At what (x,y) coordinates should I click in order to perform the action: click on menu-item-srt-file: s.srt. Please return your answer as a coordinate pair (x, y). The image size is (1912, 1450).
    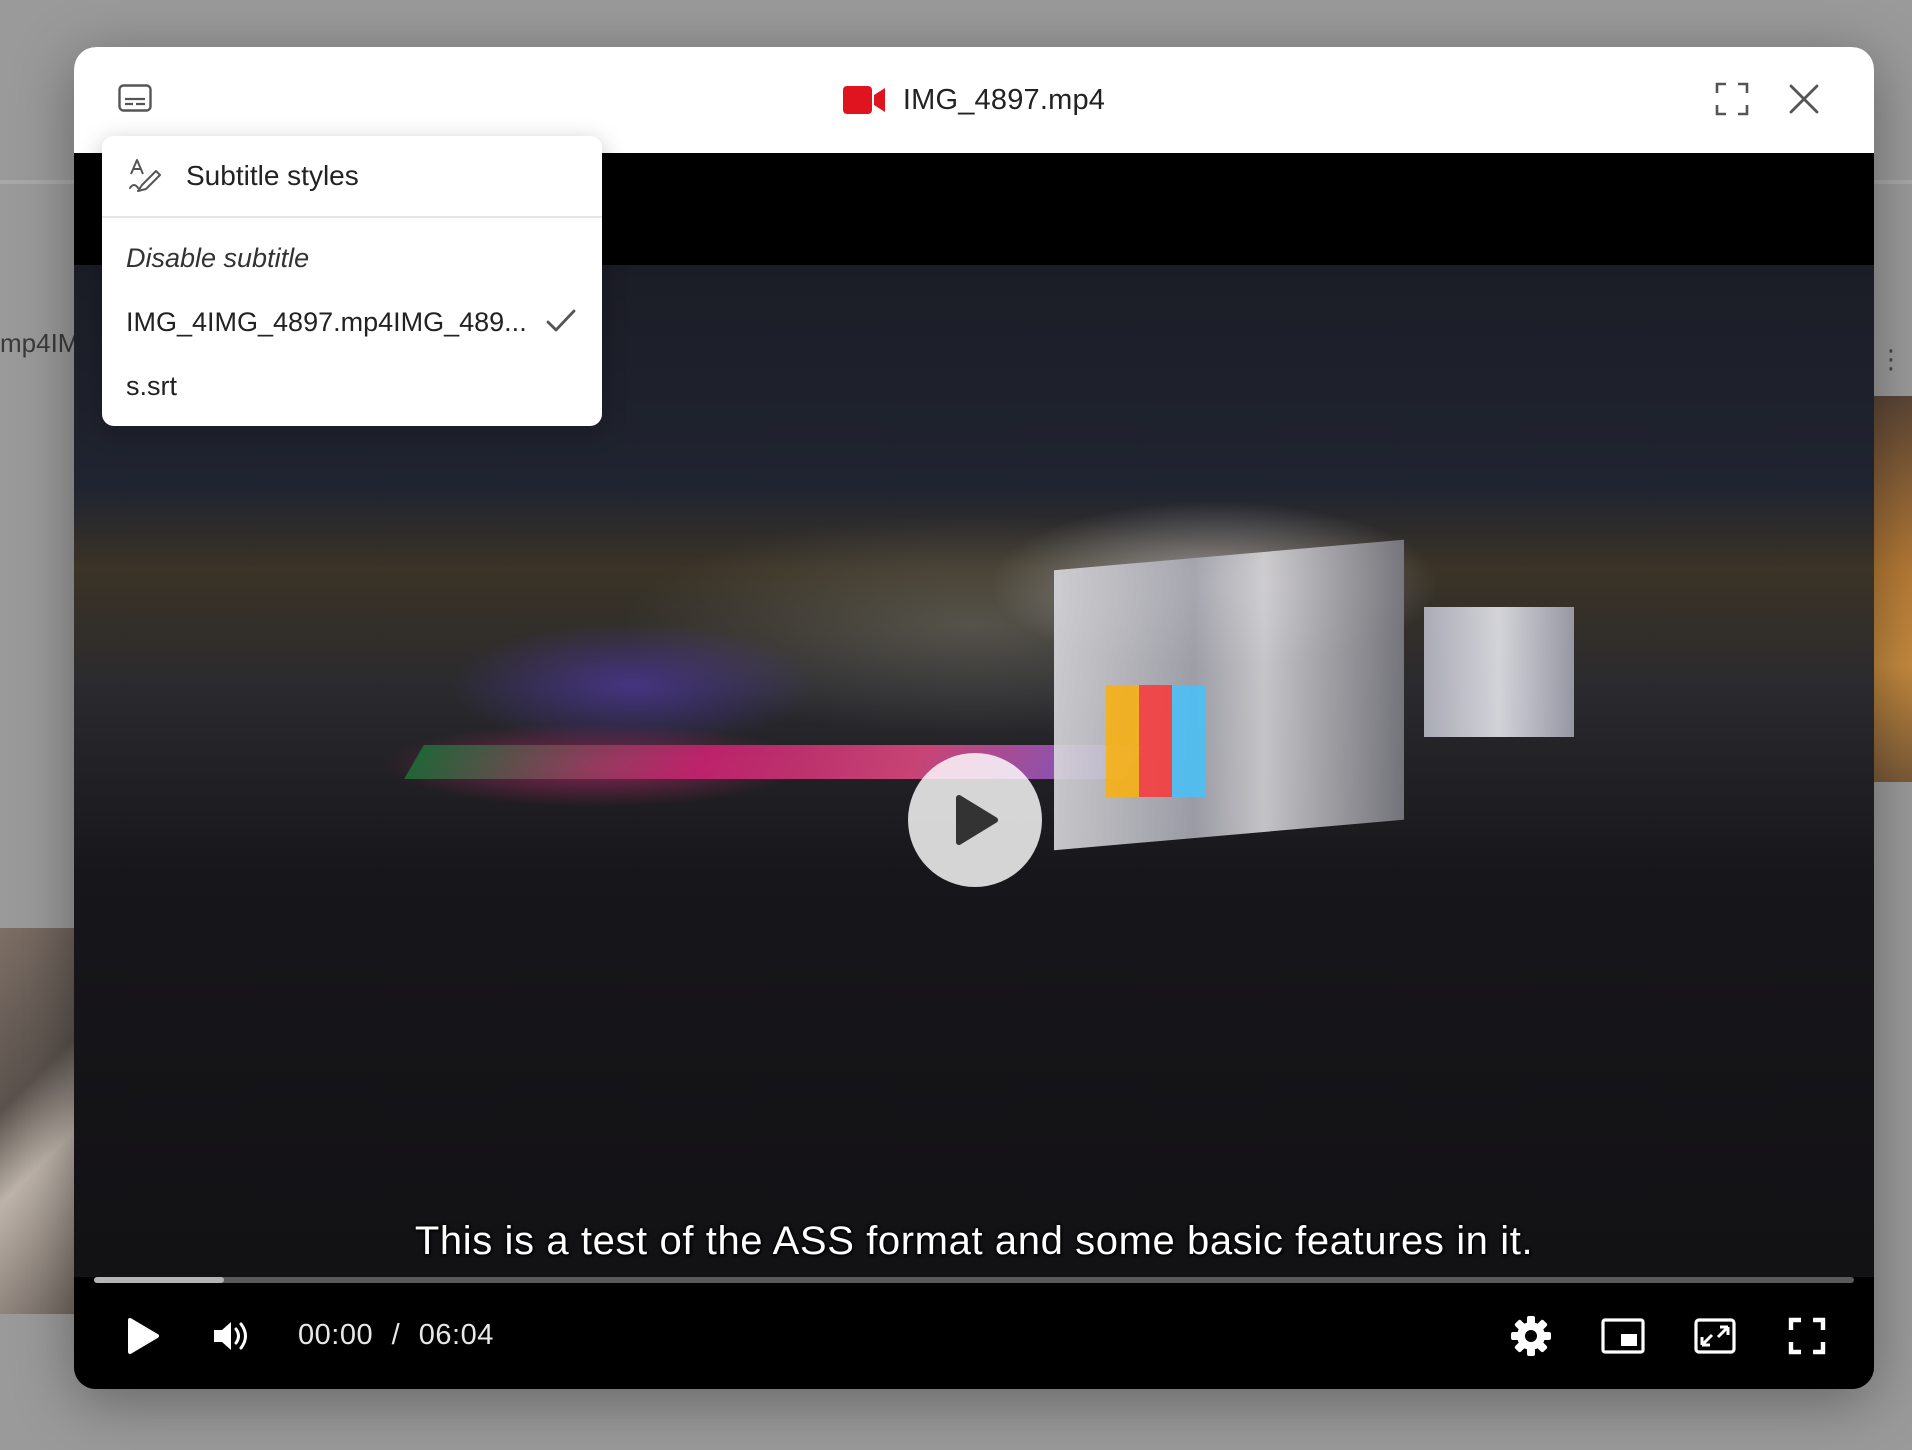
    Looking at the image, I should click on (352, 386).